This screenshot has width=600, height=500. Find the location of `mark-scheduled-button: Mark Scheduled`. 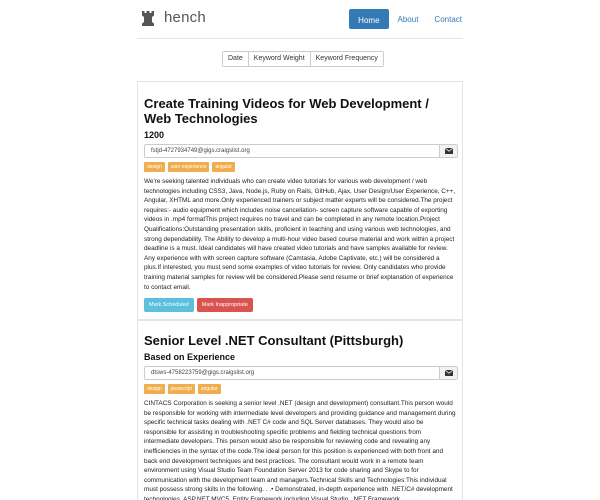

mark-scheduled-button: Mark Scheduled is located at coordinates (169, 305).